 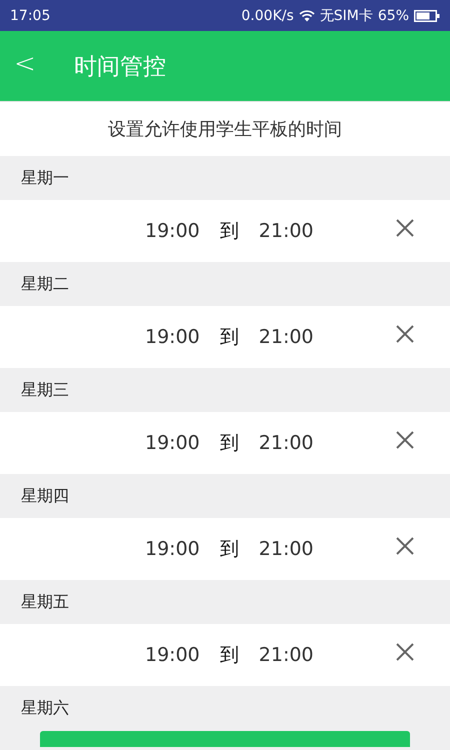 I want to click on day-label: 星期三, so click(x=45, y=390).